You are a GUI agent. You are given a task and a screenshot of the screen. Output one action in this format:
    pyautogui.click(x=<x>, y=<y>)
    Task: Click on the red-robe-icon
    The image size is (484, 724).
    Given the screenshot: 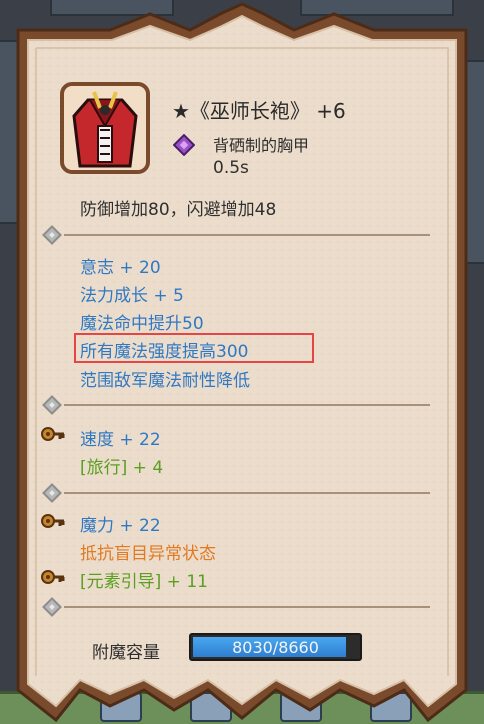 What is the action you would take?
    pyautogui.click(x=105, y=129)
    